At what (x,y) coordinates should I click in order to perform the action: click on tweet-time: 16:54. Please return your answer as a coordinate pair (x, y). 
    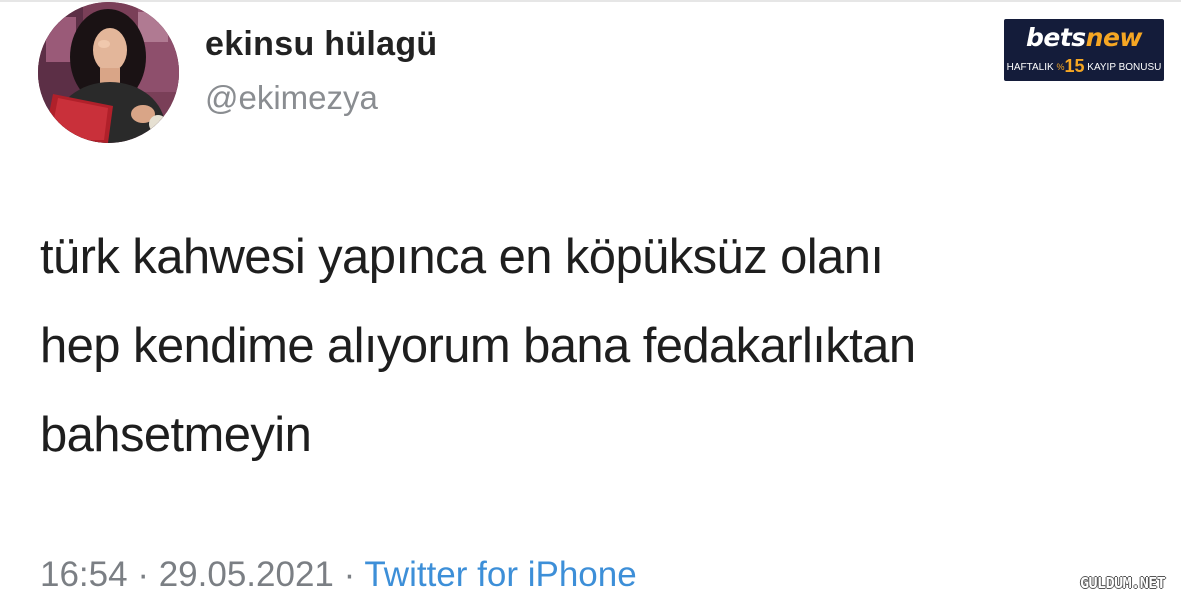
    Looking at the image, I should click on (84, 574).